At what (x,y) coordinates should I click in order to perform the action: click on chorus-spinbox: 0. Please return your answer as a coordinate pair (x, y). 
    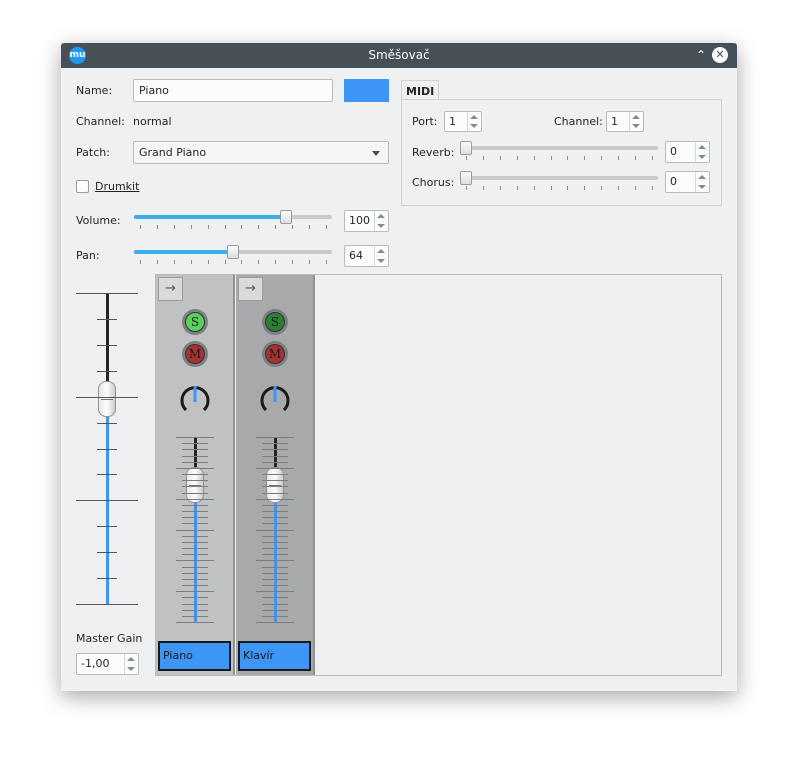
    Looking at the image, I should click on (687, 182).